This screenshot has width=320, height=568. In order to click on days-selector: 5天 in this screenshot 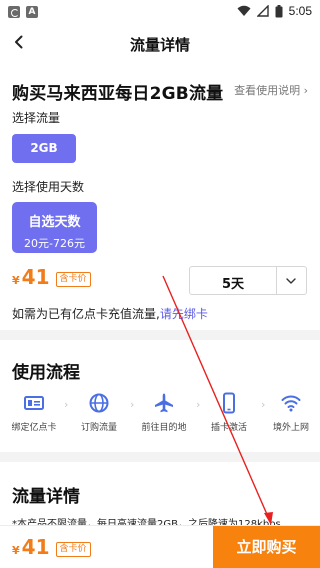, I will do `click(248, 280)`.